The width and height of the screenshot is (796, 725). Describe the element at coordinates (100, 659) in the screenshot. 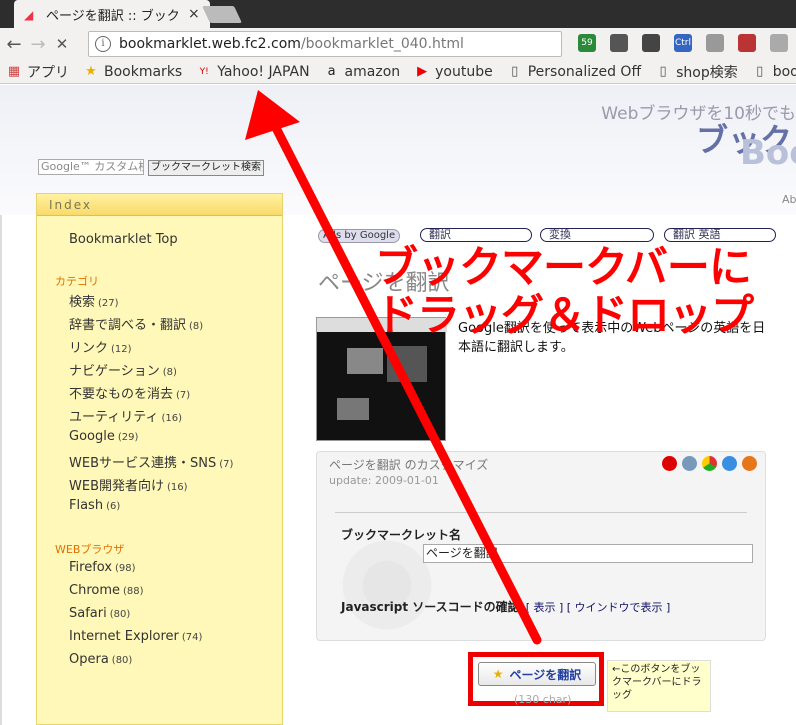

I see `sidebar-browser-item: Opera (80)` at that location.